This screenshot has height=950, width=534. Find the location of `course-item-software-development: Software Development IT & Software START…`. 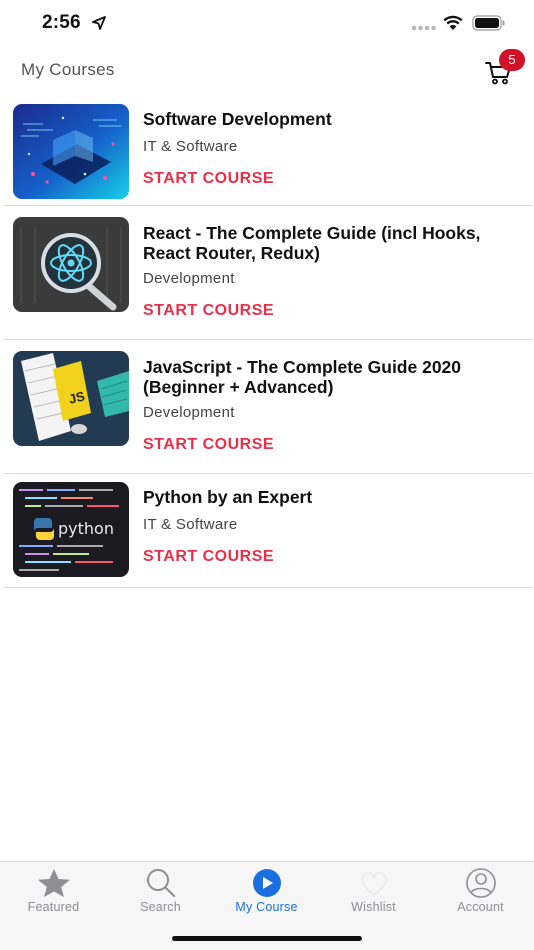

course-item-software-development: Software Development IT & Software START… is located at coordinates (267, 151).